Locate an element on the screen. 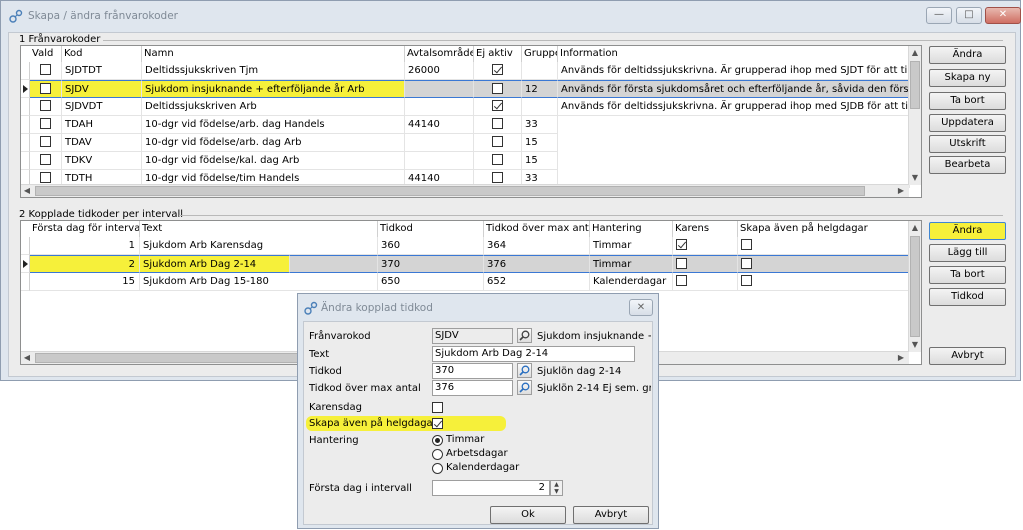  col-header-kod: Kod is located at coordinates (102, 54).